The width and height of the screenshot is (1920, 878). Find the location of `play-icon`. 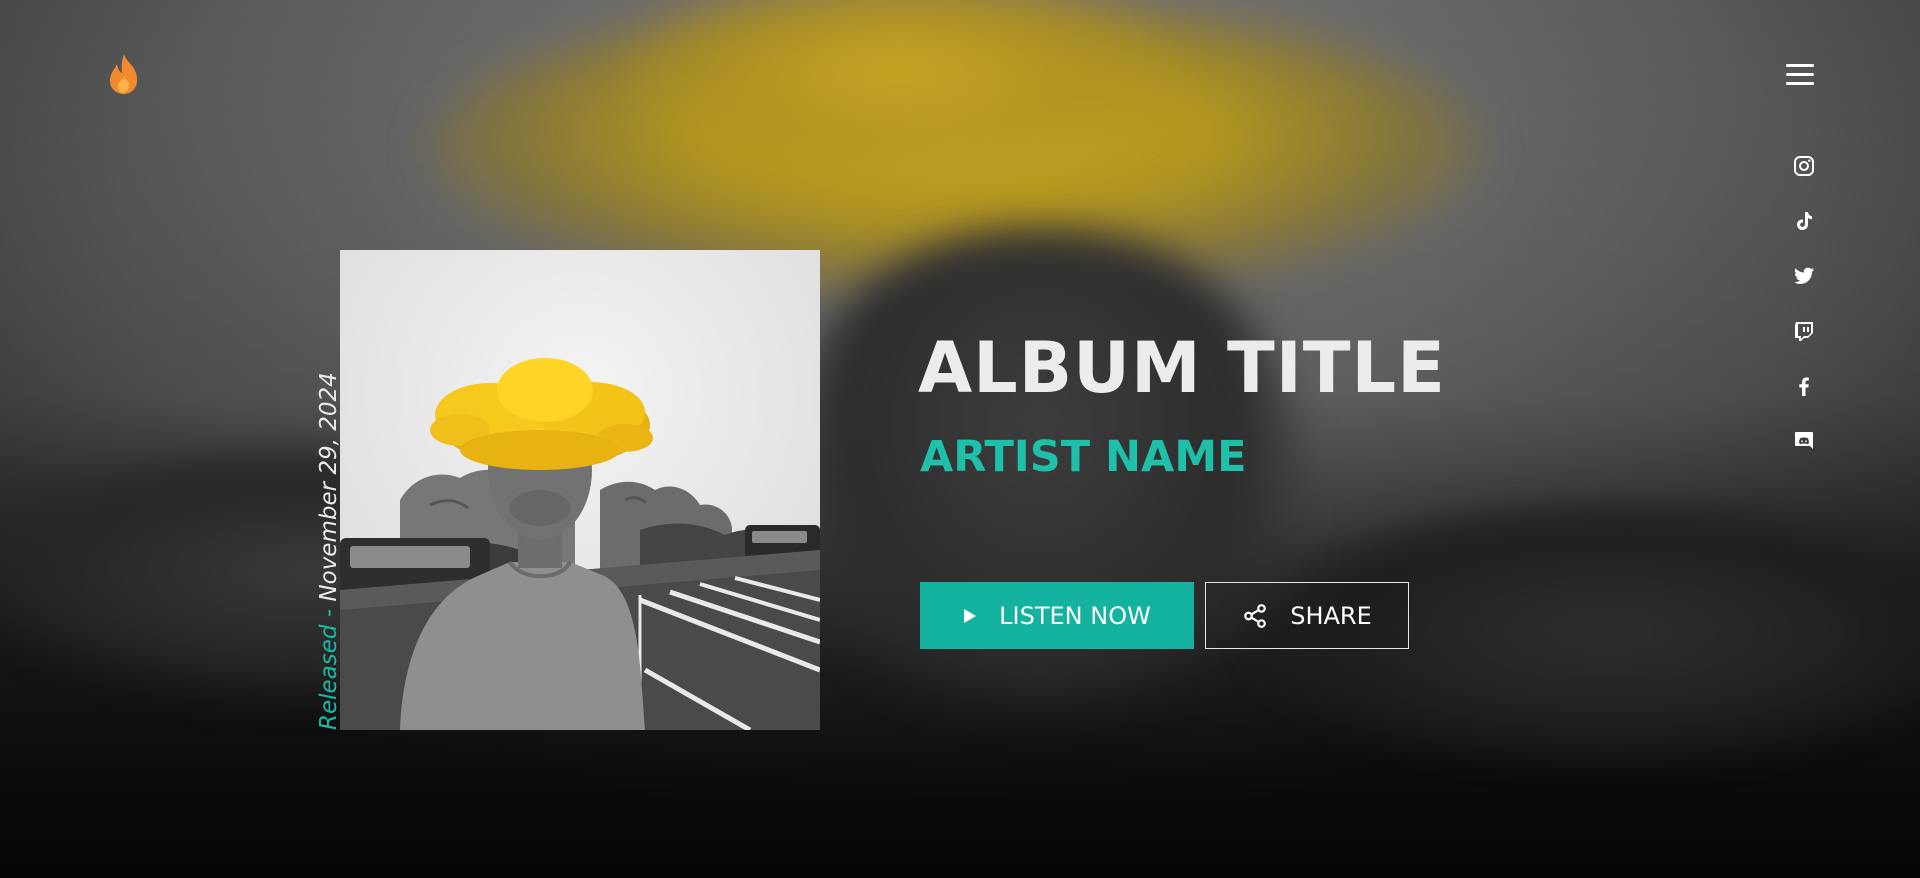

play-icon is located at coordinates (970, 616).